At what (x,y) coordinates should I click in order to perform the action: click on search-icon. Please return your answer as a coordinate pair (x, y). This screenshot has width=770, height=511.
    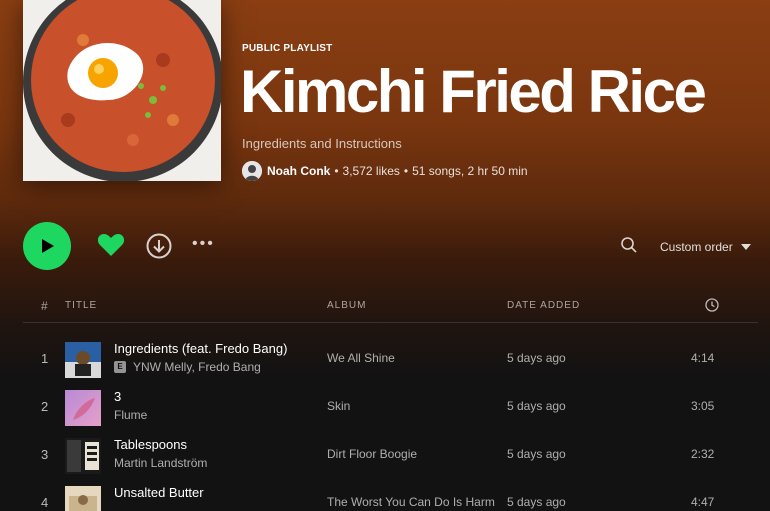
    Looking at the image, I should click on (629, 245).